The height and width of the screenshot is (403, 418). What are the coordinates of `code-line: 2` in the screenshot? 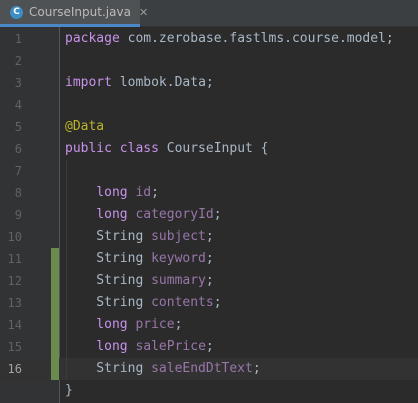 It's located at (209, 61).